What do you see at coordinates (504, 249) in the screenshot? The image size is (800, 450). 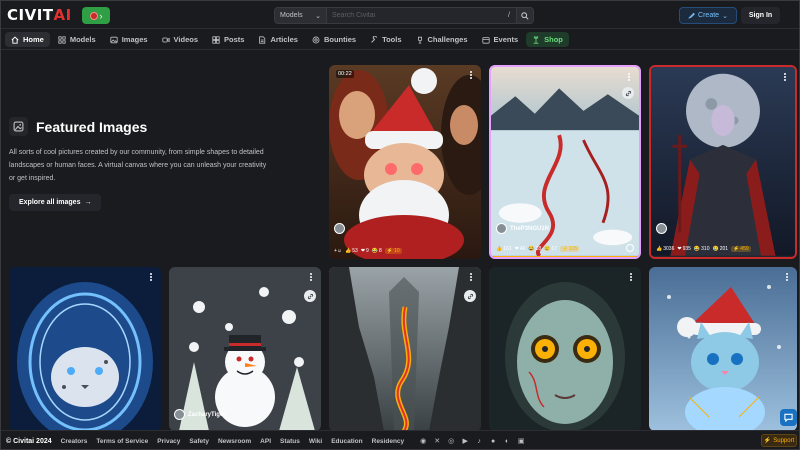 I see `like-count: 👍 161` at bounding box center [504, 249].